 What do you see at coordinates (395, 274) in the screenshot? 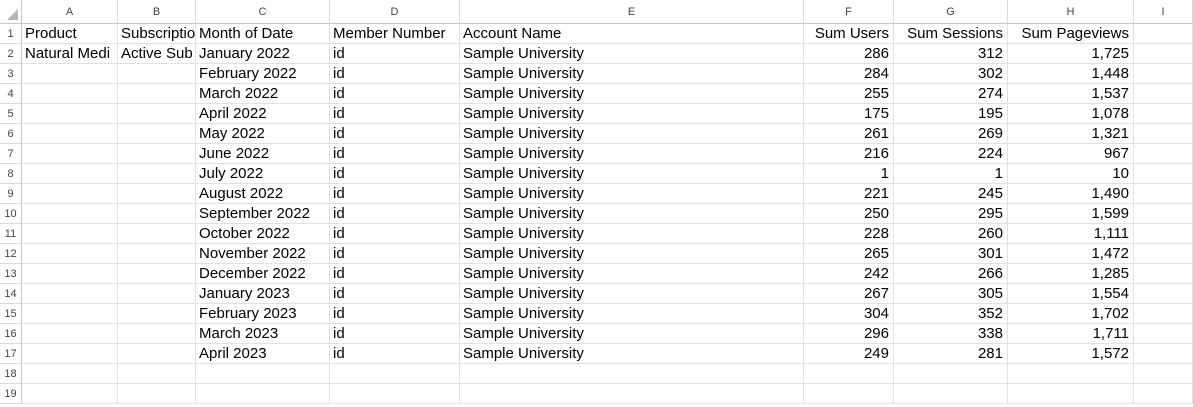
I see `cell-d13: id` at bounding box center [395, 274].